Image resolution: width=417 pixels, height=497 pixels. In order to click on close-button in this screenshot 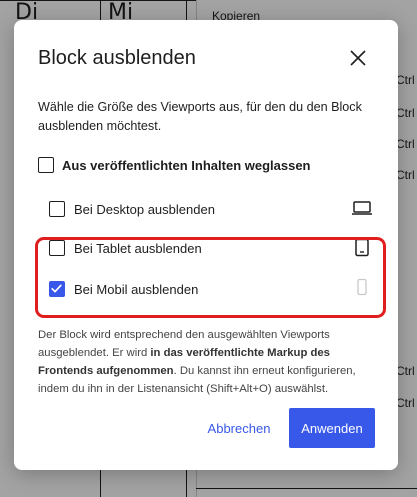, I will do `click(358, 58)`.